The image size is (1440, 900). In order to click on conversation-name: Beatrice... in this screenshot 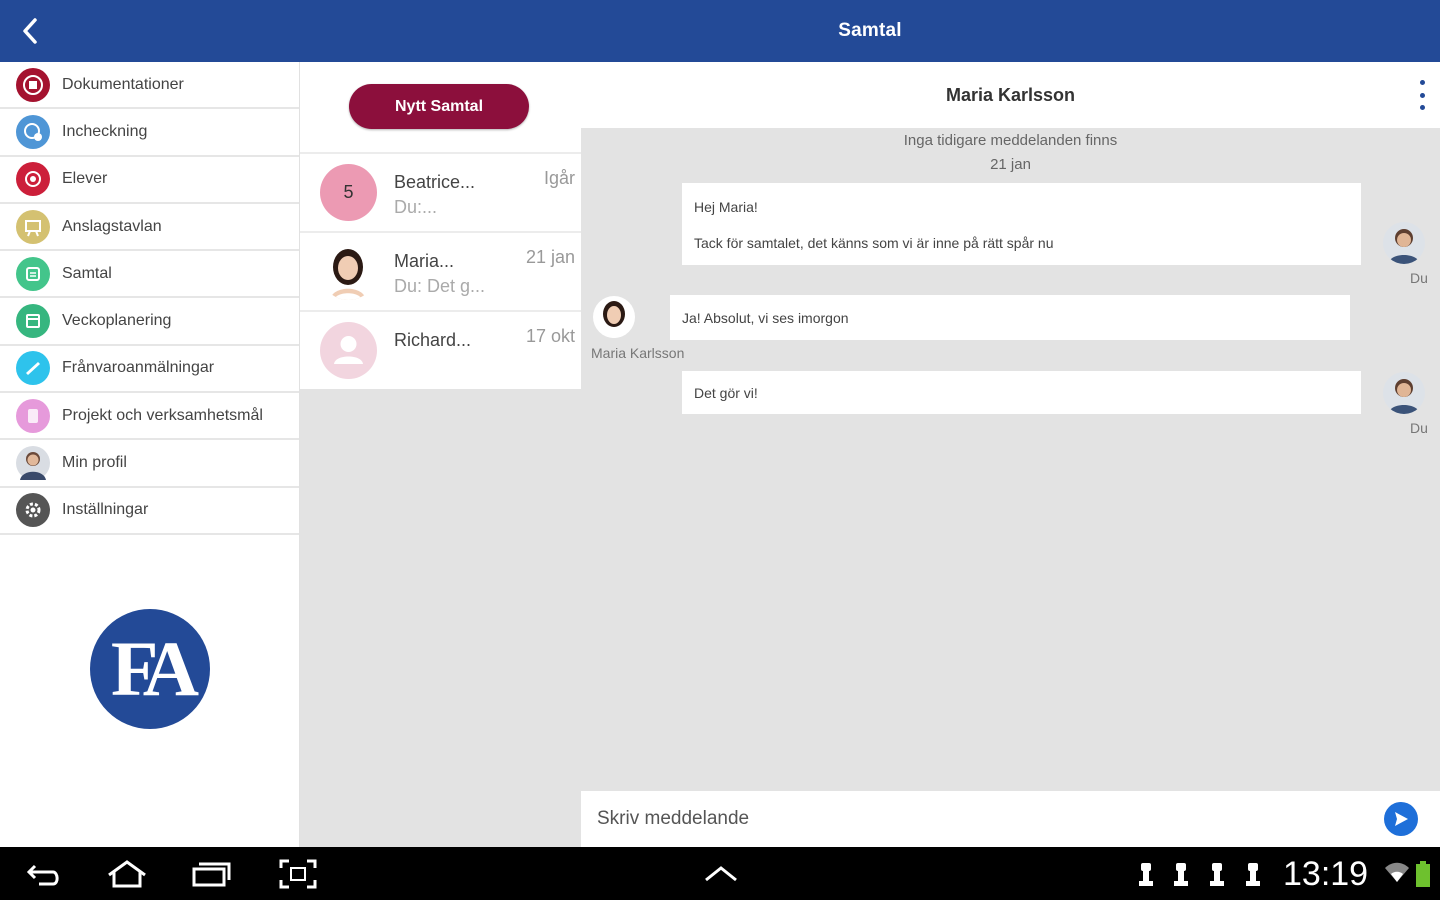, I will do `click(435, 182)`.